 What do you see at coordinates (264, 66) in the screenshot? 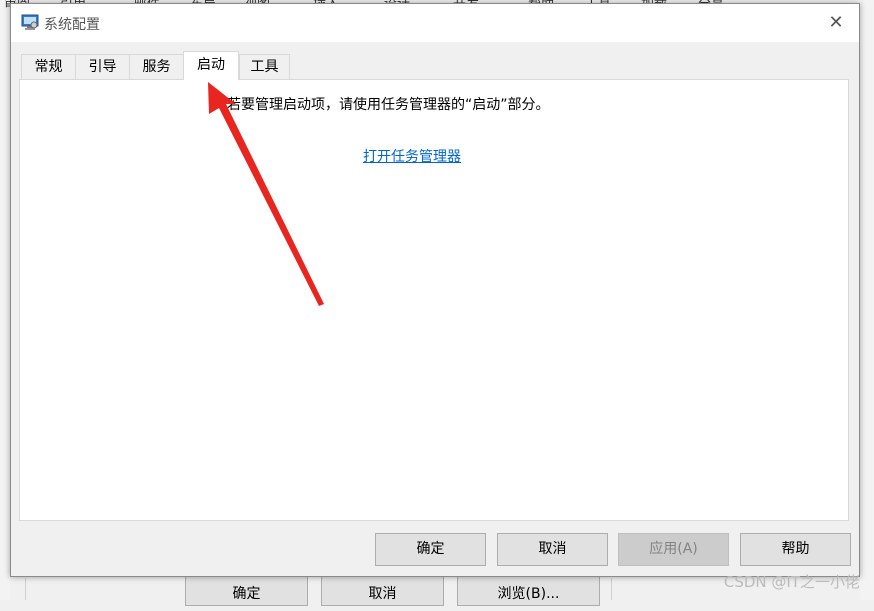
I see `tab-tools: 工具` at bounding box center [264, 66].